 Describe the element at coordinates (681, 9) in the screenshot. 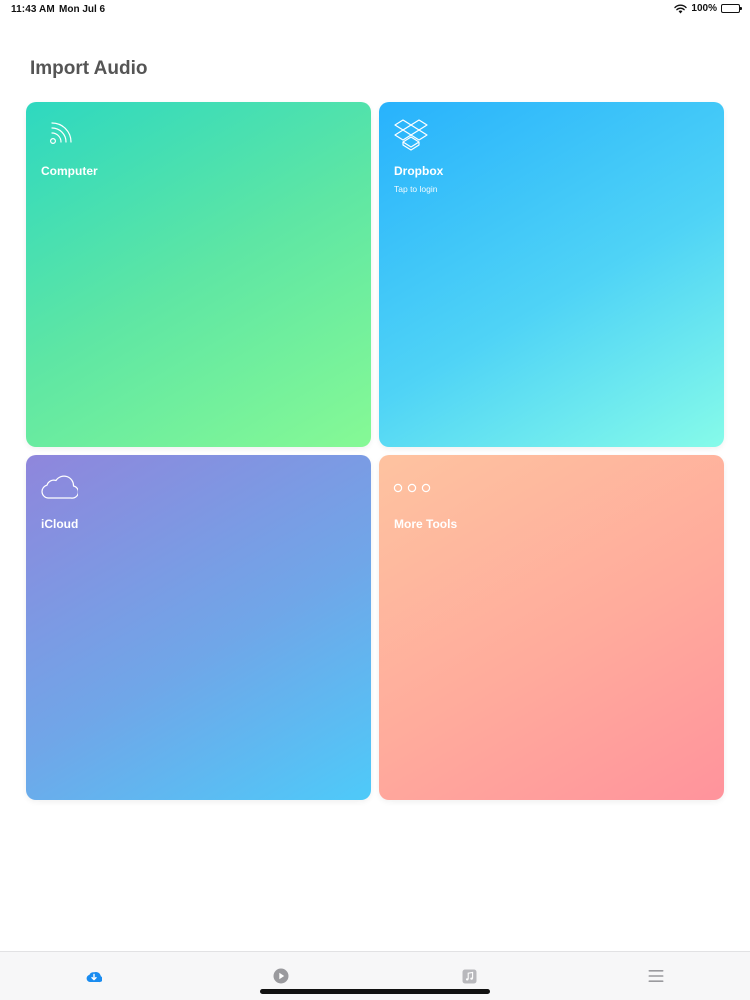

I see `wifi-icon` at that location.